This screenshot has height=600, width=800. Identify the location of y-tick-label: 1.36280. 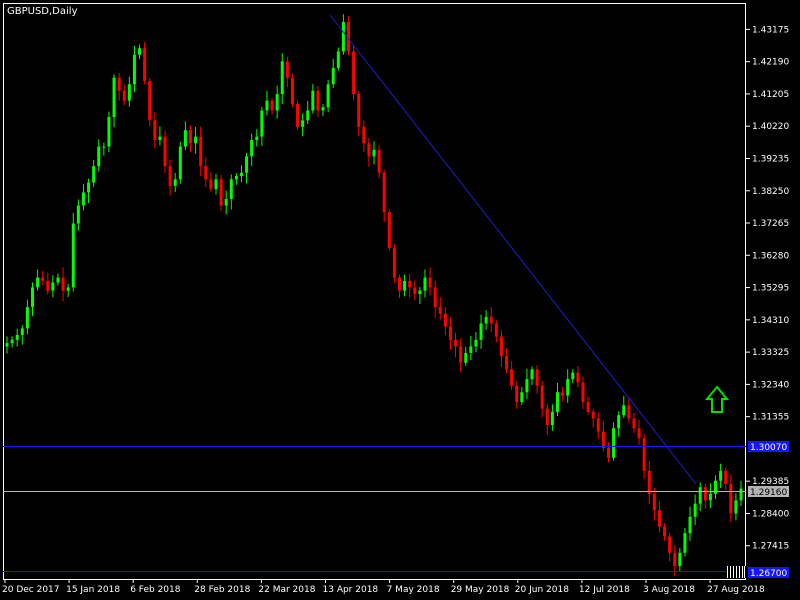
(770, 256).